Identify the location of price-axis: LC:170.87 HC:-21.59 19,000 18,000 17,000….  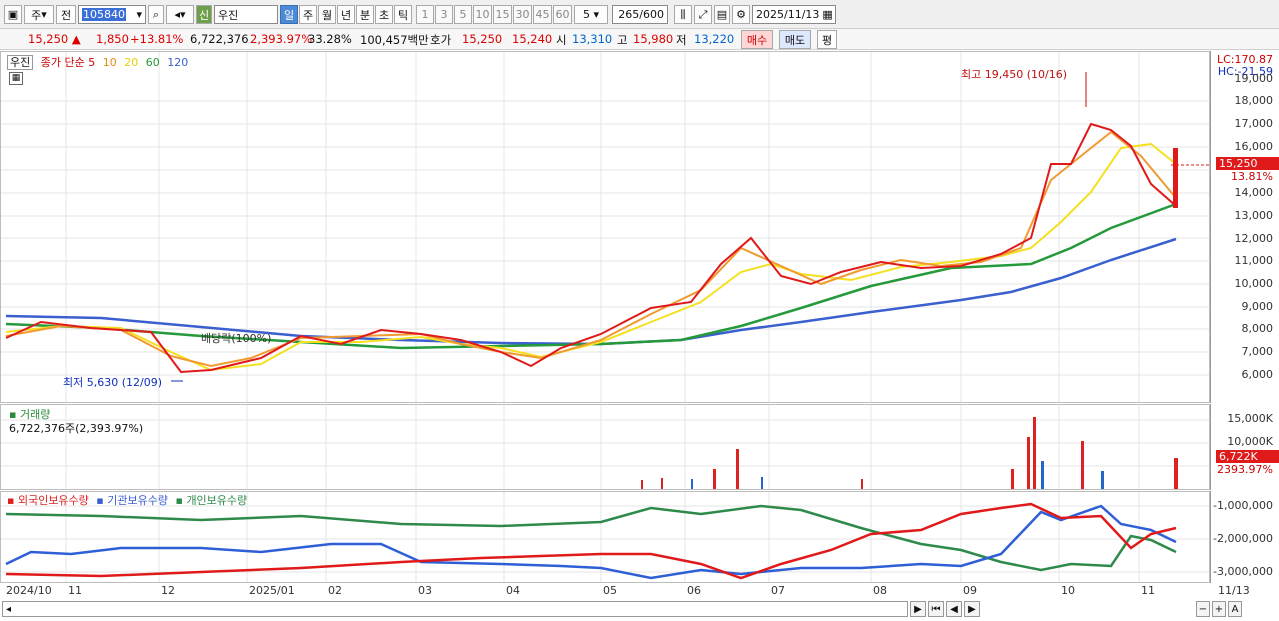
(1244, 227).